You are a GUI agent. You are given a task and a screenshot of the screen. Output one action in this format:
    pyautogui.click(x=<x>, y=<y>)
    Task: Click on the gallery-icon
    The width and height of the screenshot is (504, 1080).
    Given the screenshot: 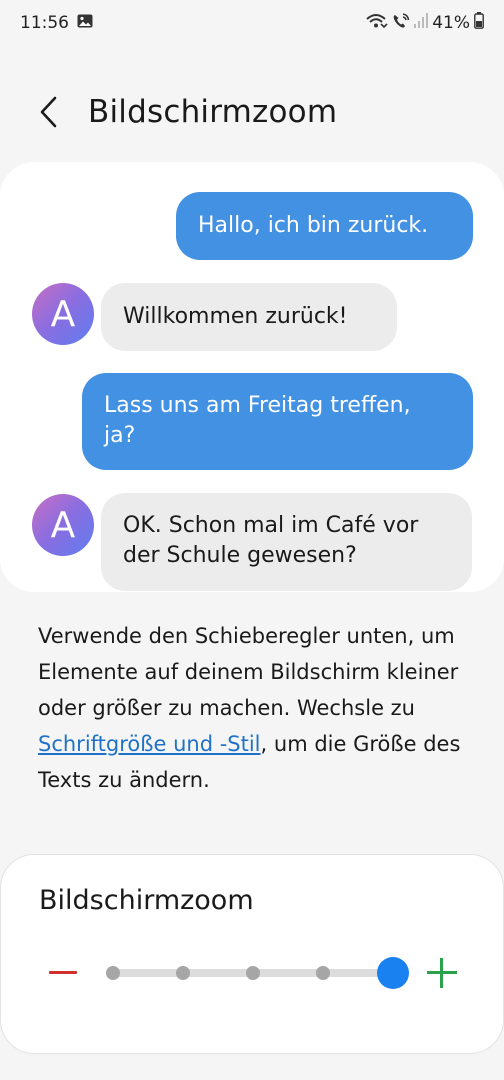 What is the action you would take?
    pyautogui.click(x=85, y=23)
    